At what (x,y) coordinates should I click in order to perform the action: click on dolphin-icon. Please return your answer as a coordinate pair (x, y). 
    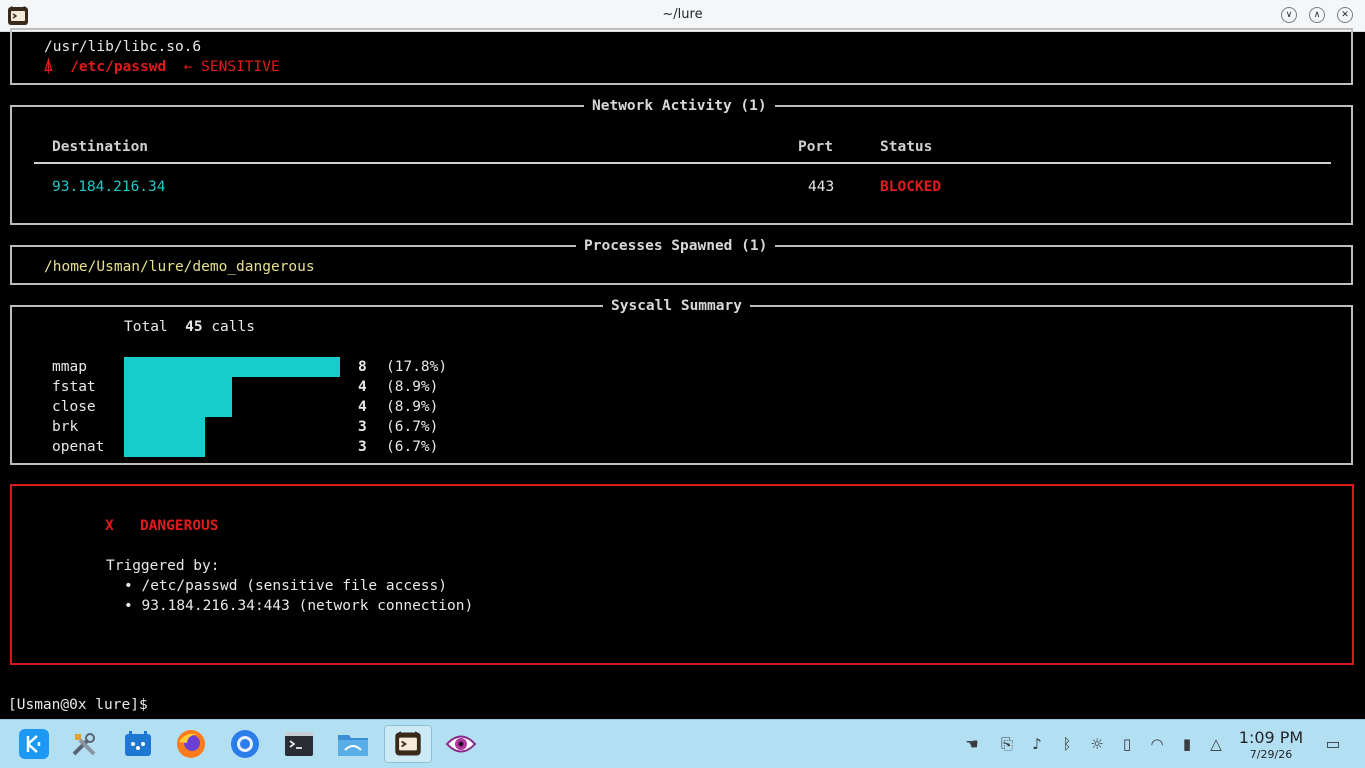
    Looking at the image, I should click on (353, 744).